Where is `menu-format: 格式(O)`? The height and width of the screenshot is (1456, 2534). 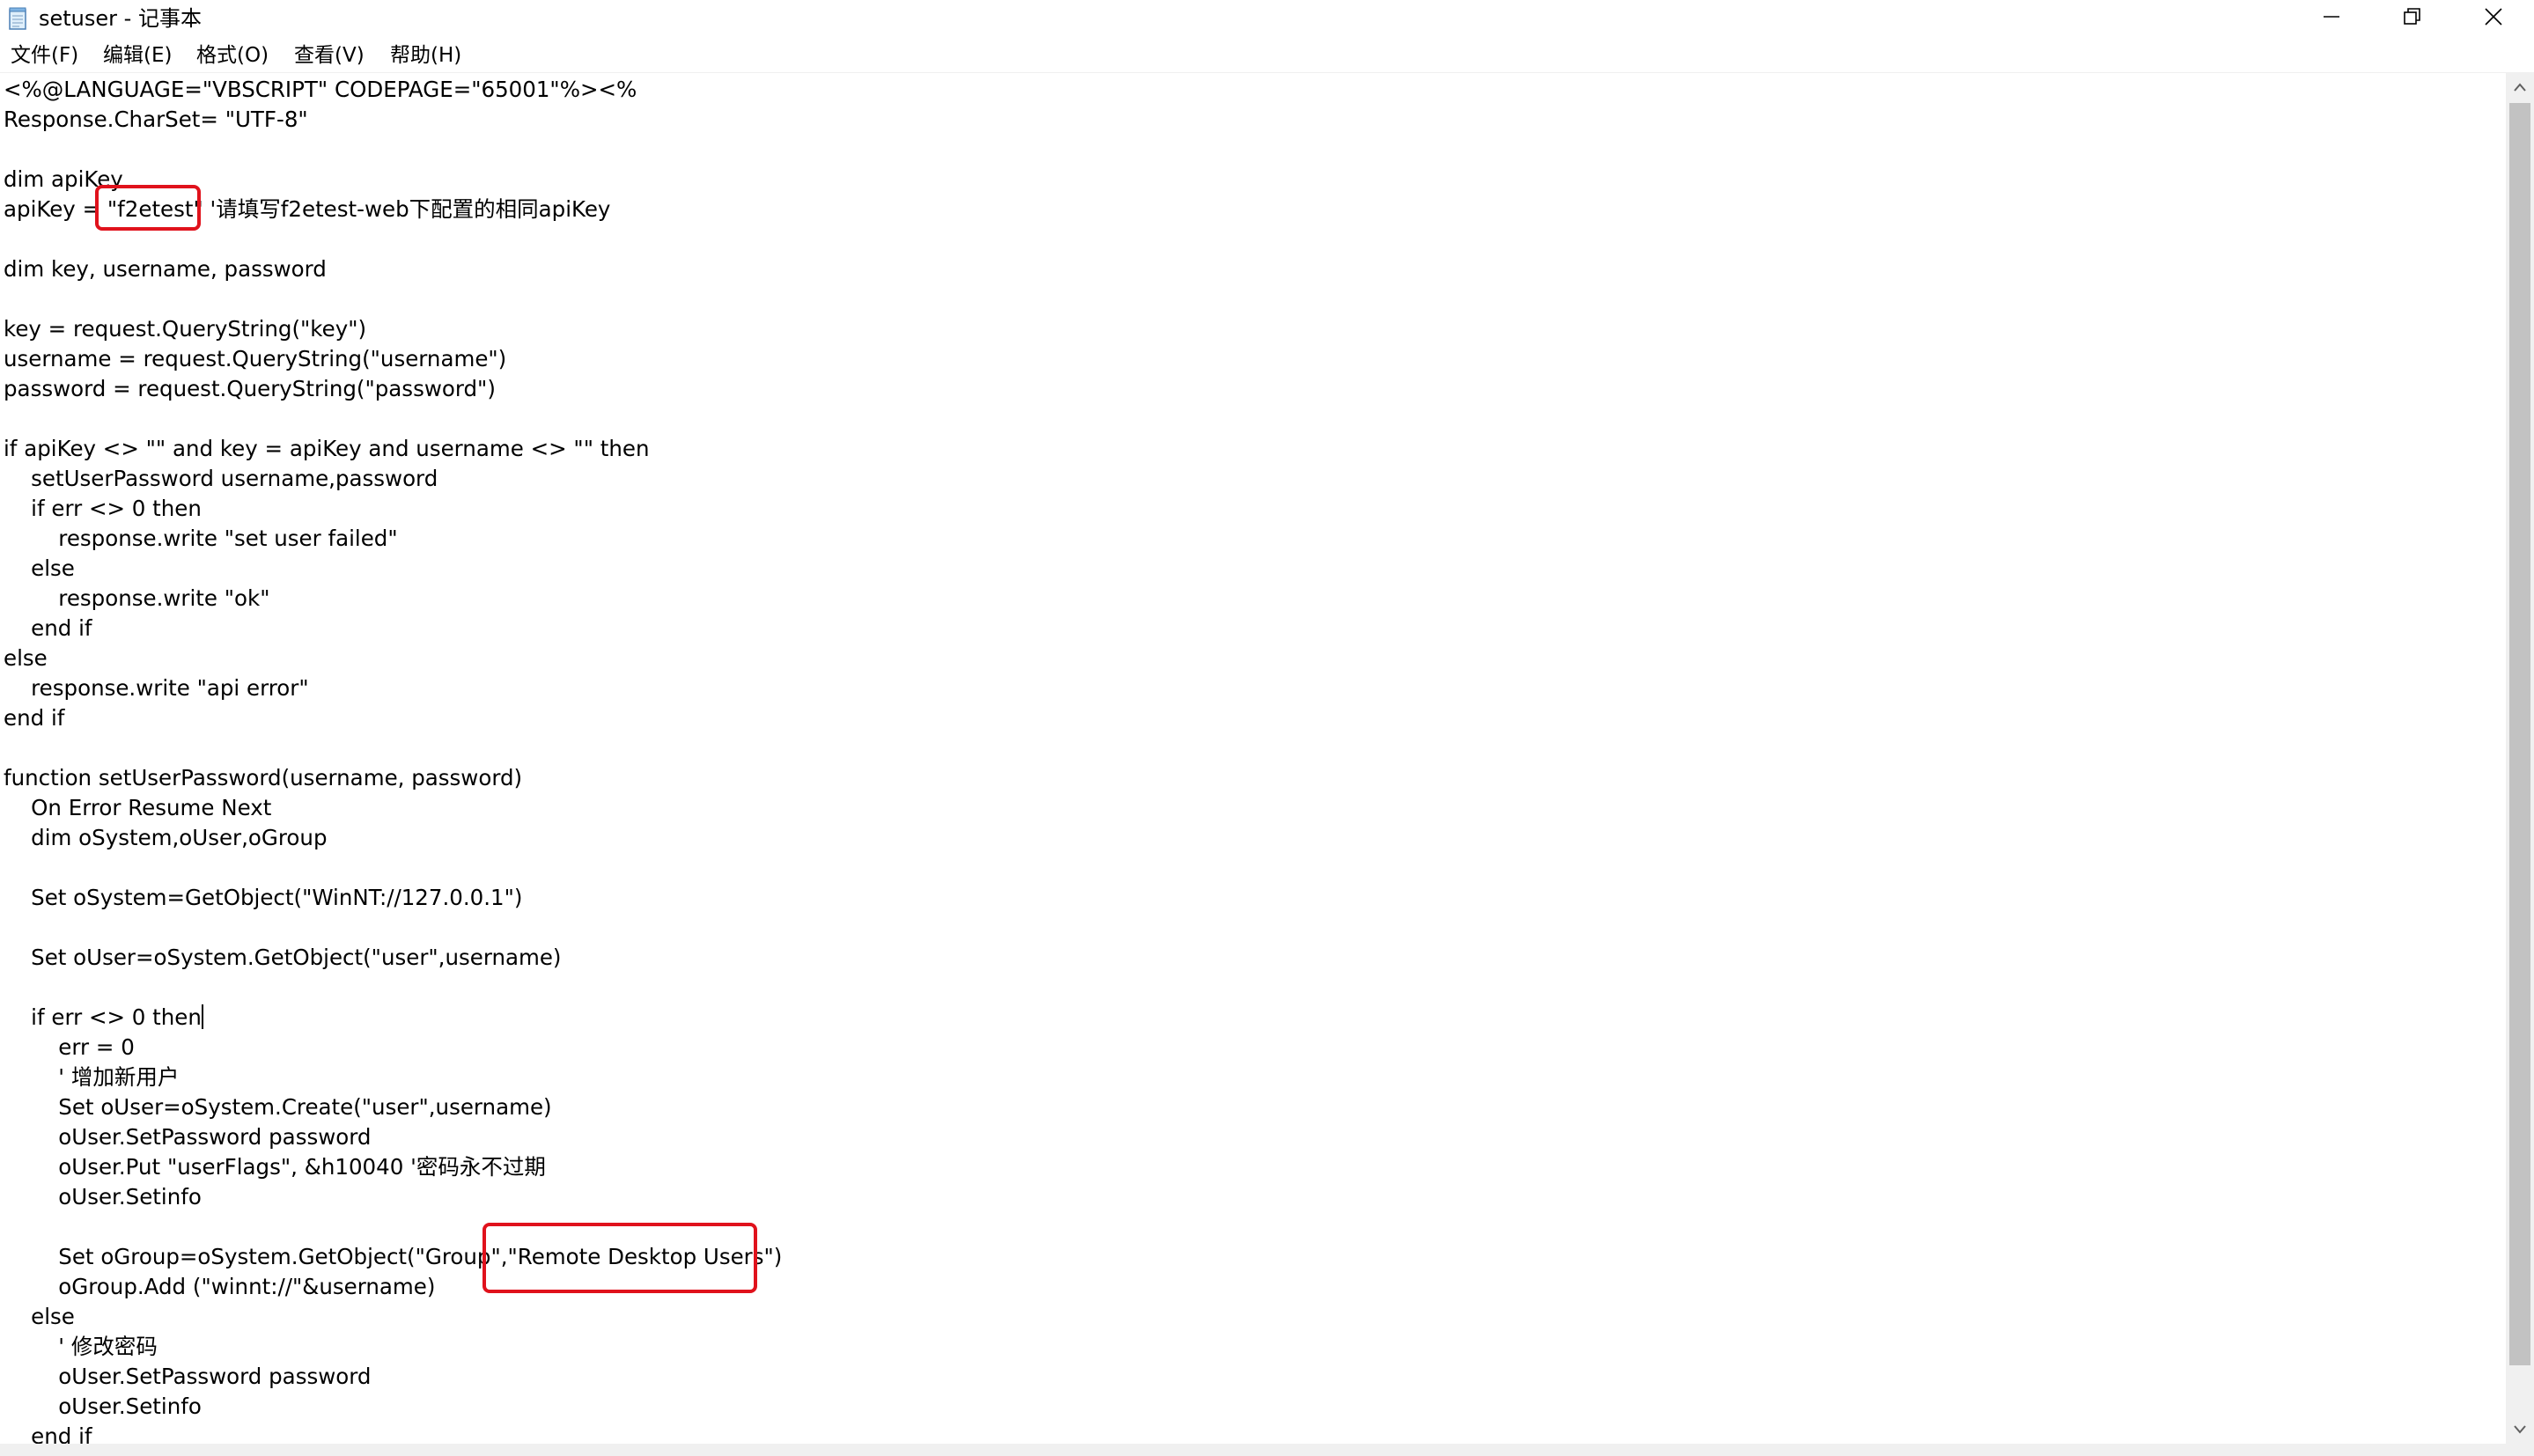 menu-format: 格式(O) is located at coordinates (232, 55).